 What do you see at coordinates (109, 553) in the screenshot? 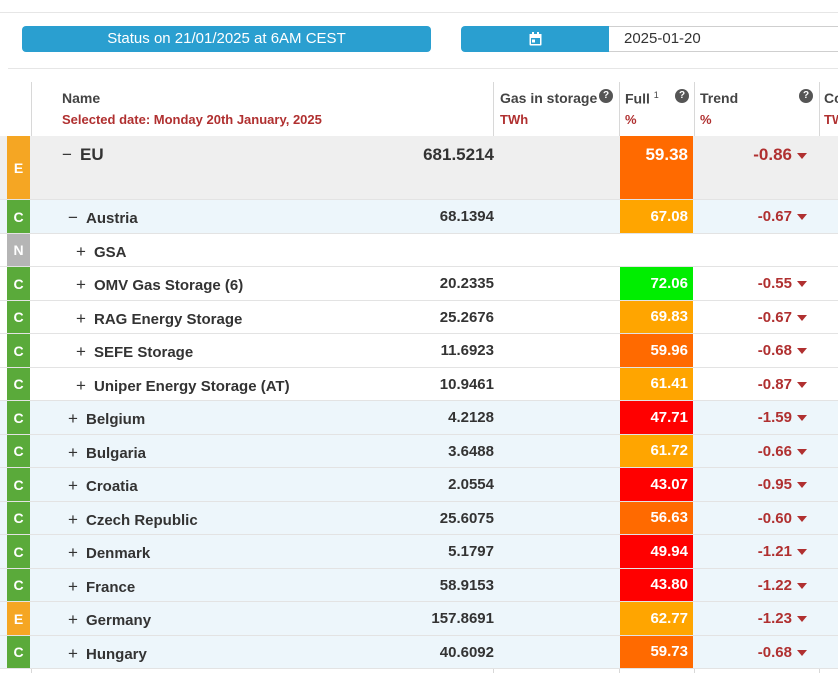
I see `row-name: + Denmark` at bounding box center [109, 553].